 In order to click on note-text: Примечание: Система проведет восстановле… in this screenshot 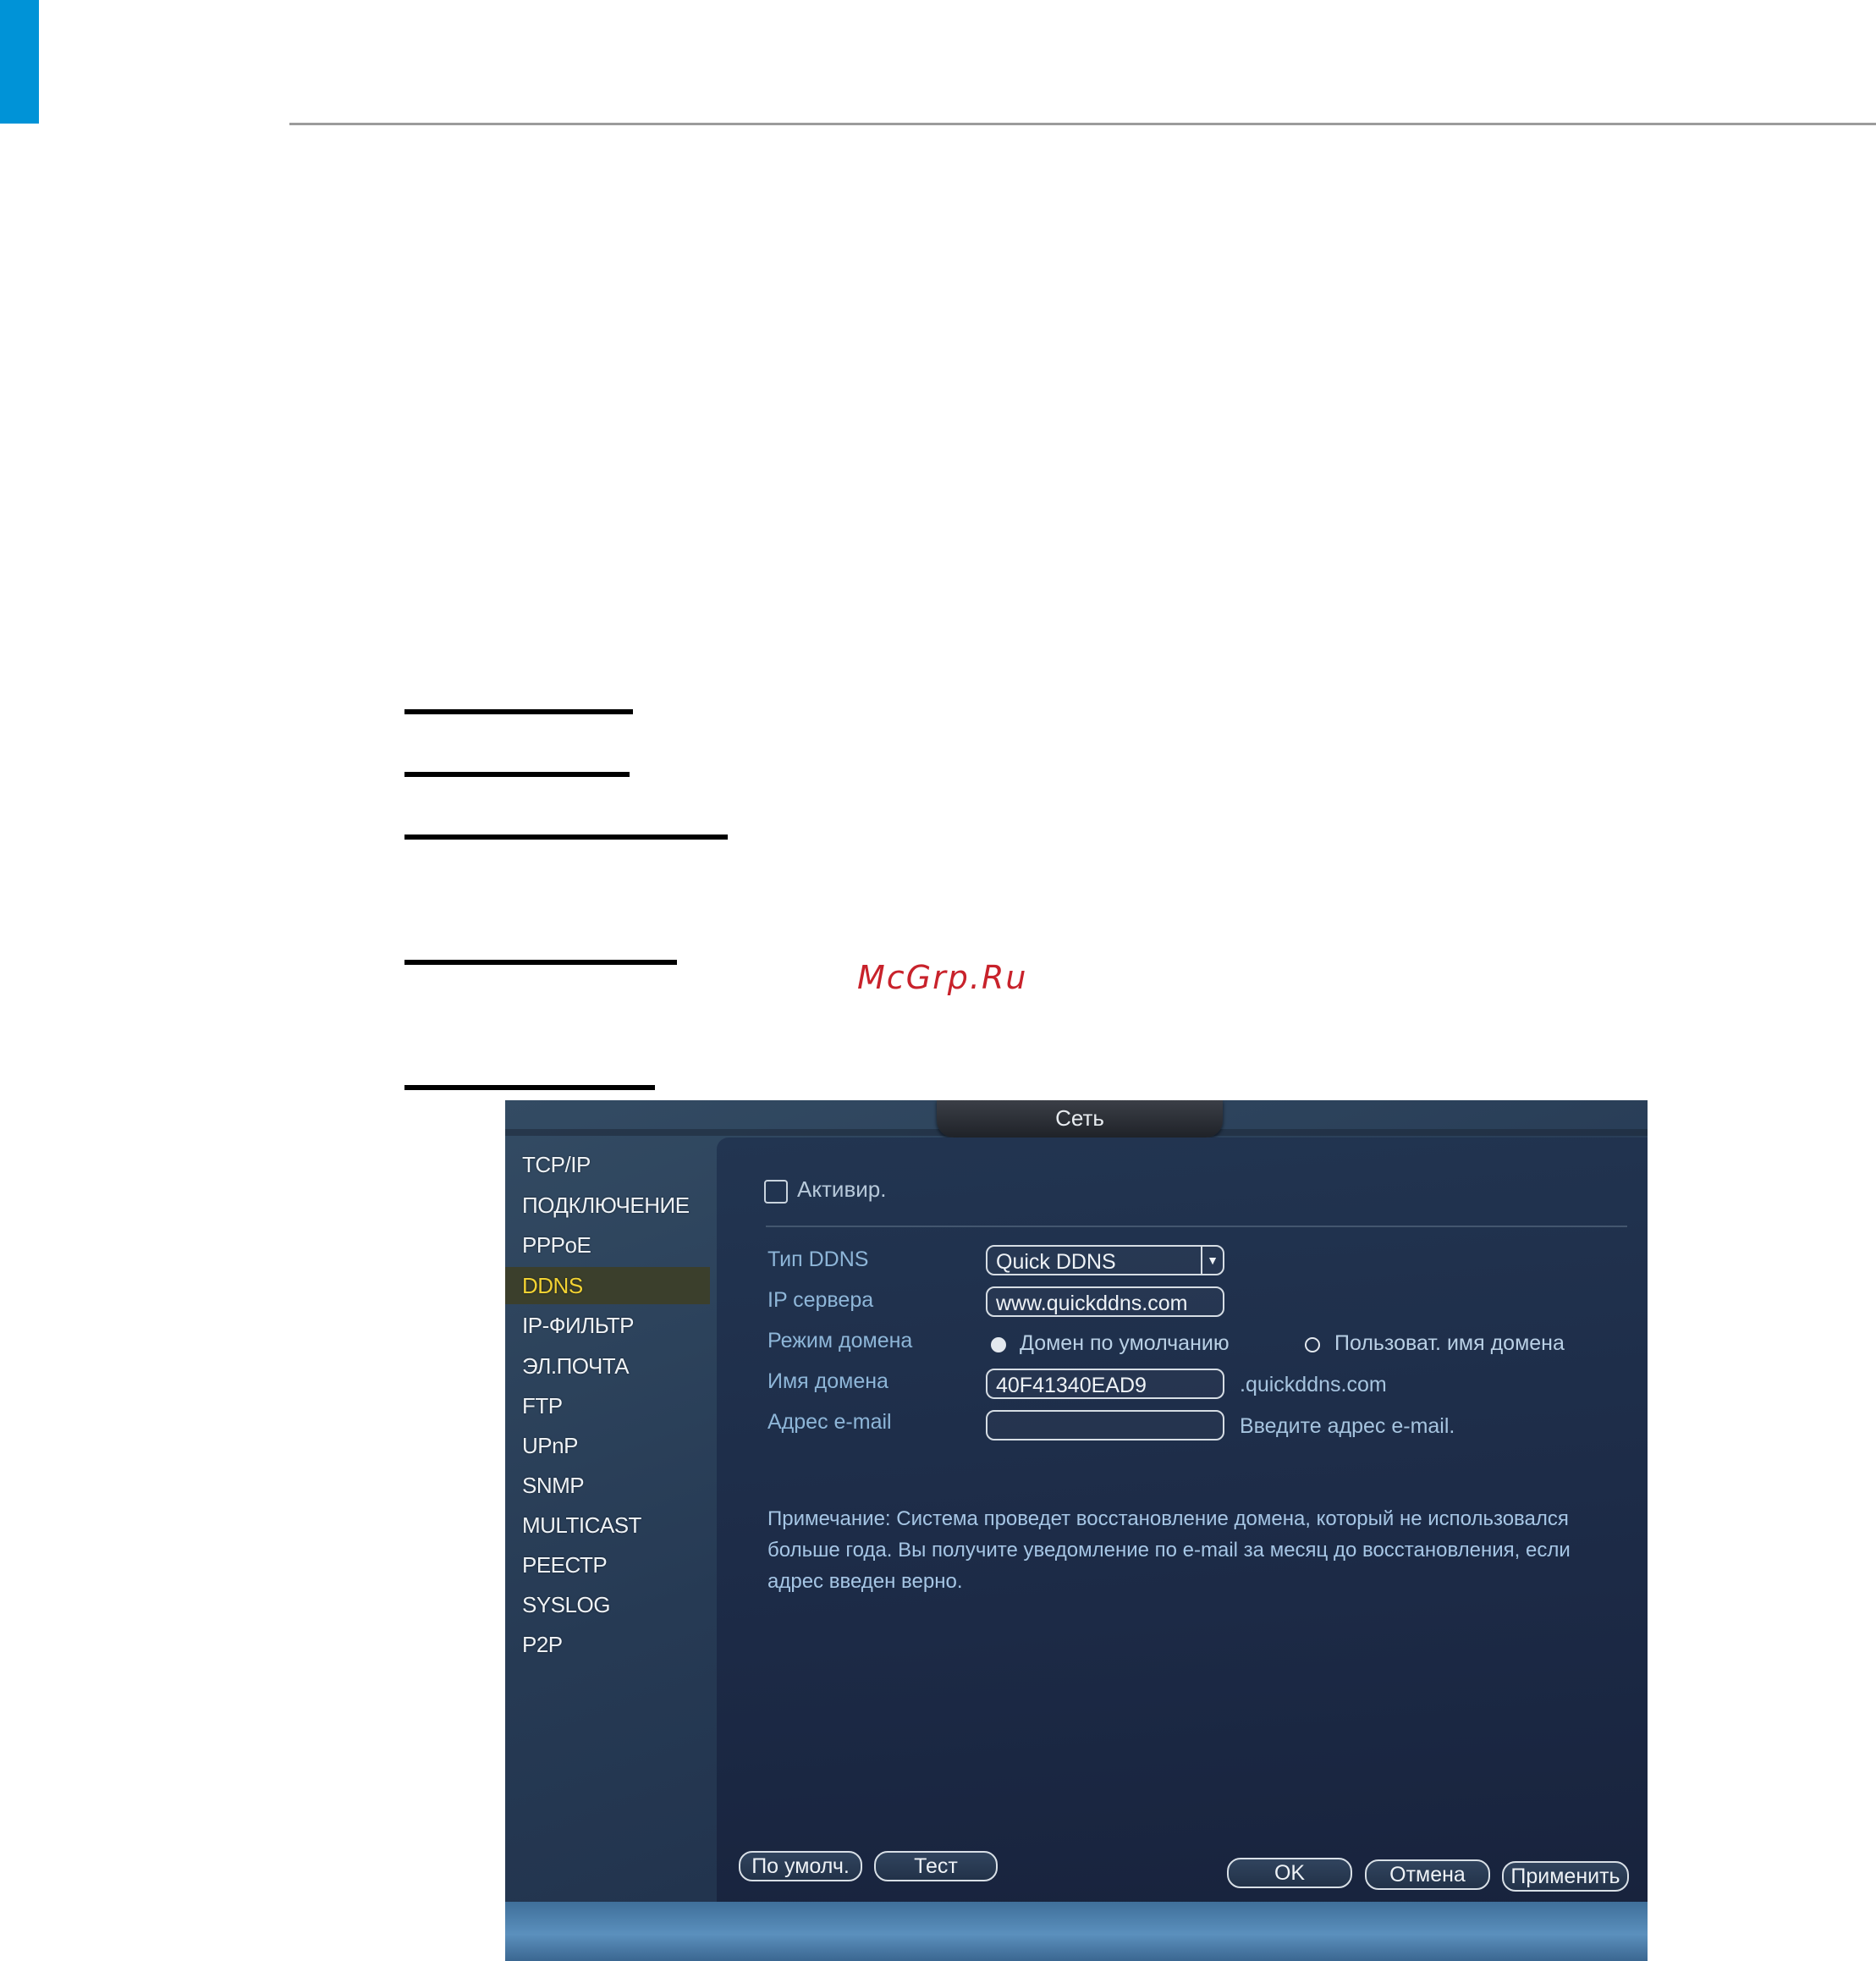, I will do `click(1169, 1550)`.